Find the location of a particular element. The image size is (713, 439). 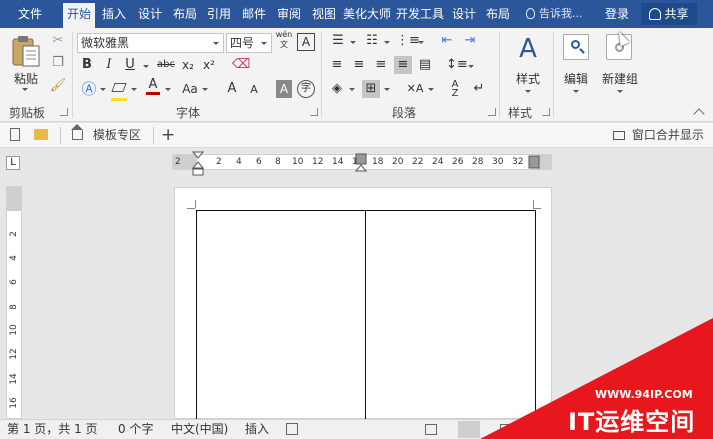

tab-selector-button: L is located at coordinates (13, 163).